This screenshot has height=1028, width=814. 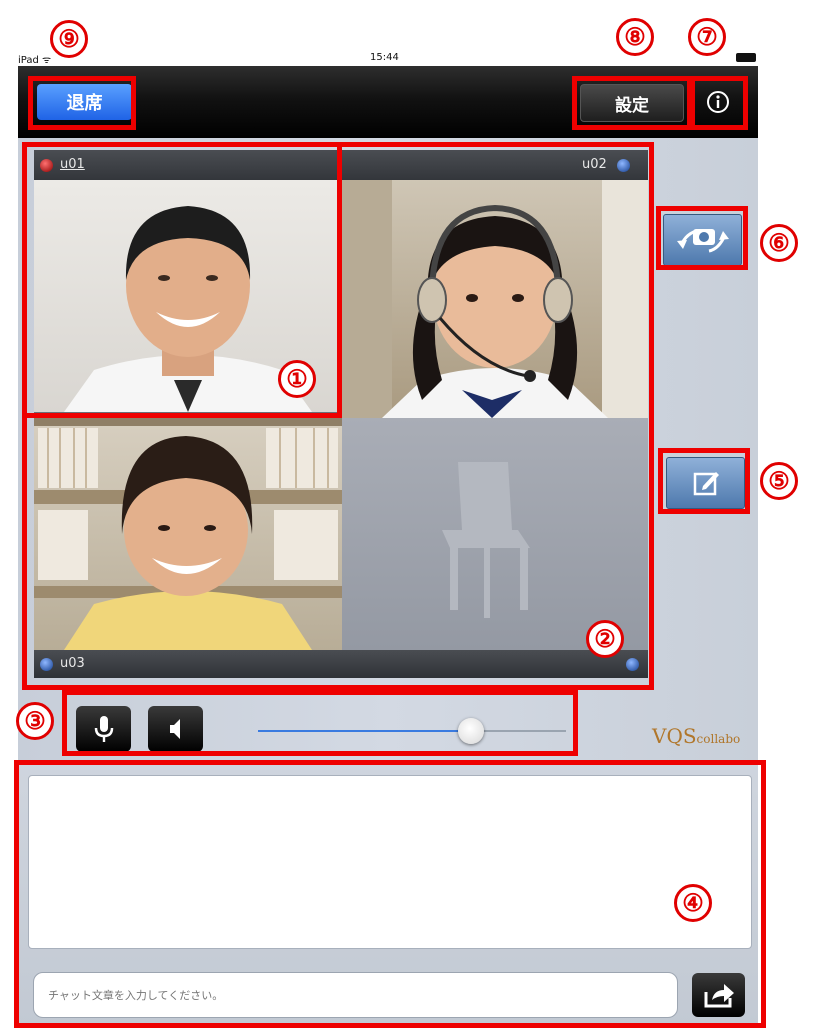 What do you see at coordinates (707, 37) in the screenshot?
I see `marker-7: ⑦` at bounding box center [707, 37].